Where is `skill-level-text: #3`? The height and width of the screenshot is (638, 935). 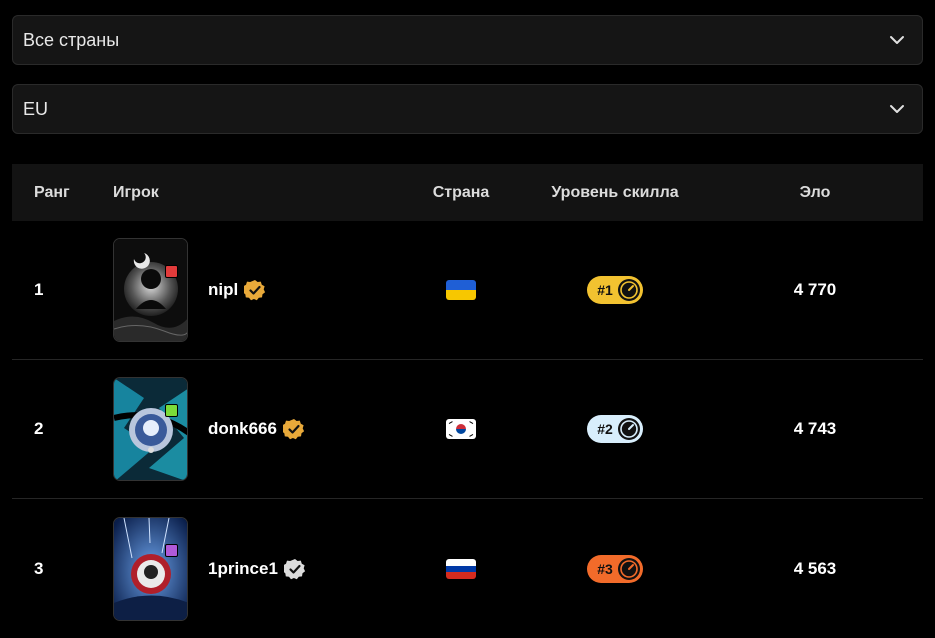 skill-level-text: #3 is located at coordinates (605, 568).